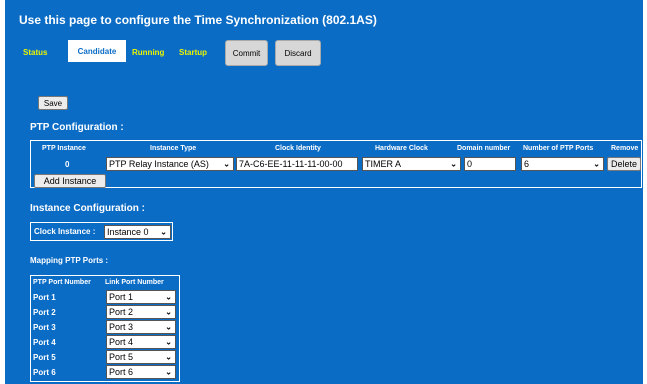 This screenshot has width=647, height=384. Describe the element at coordinates (128, 232) in the screenshot. I see `clock-instance-value: Instance 0` at that location.